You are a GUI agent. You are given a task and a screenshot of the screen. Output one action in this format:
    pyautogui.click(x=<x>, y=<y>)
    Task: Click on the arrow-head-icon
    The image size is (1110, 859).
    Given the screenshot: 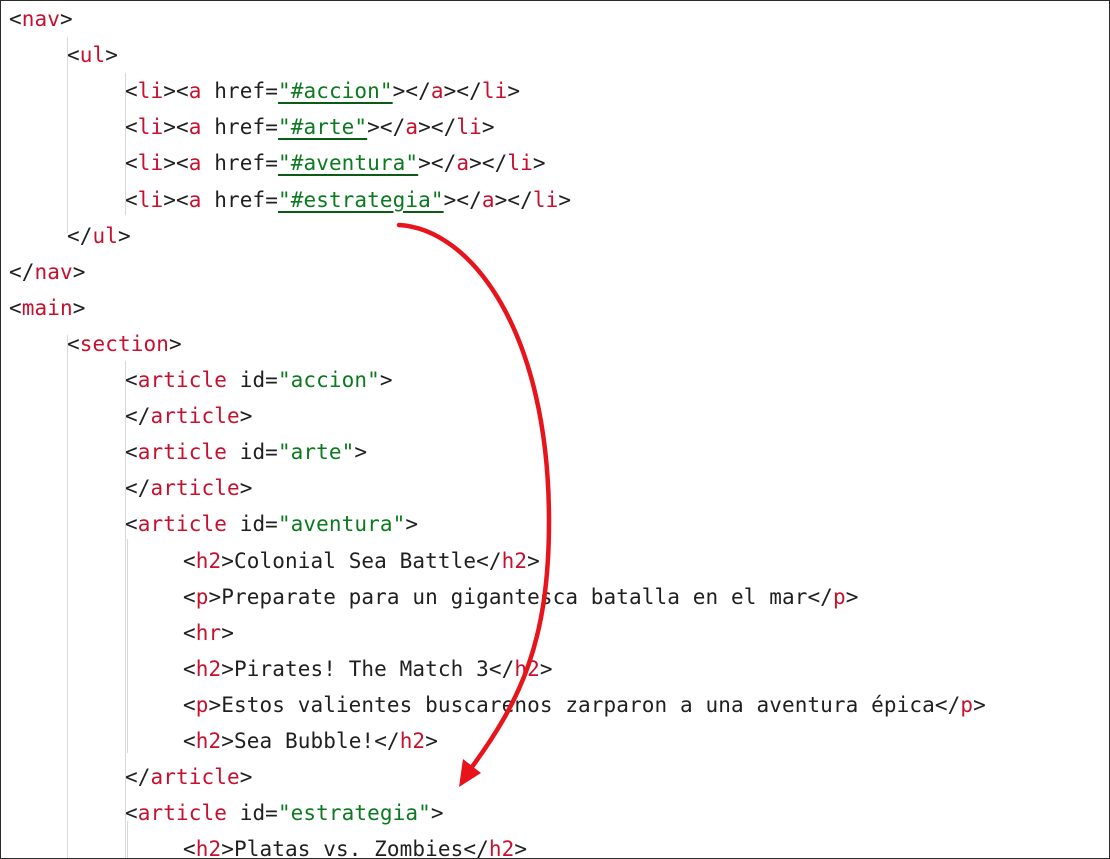 What is the action you would take?
    pyautogui.click(x=470, y=773)
    